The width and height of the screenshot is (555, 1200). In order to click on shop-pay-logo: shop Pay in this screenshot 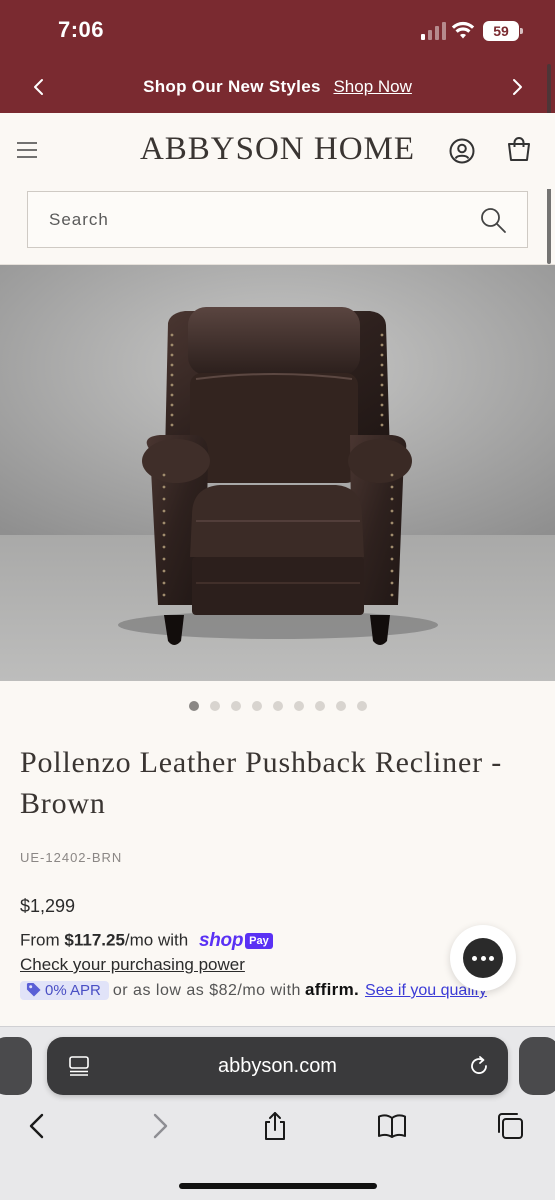, I will do `click(236, 941)`.